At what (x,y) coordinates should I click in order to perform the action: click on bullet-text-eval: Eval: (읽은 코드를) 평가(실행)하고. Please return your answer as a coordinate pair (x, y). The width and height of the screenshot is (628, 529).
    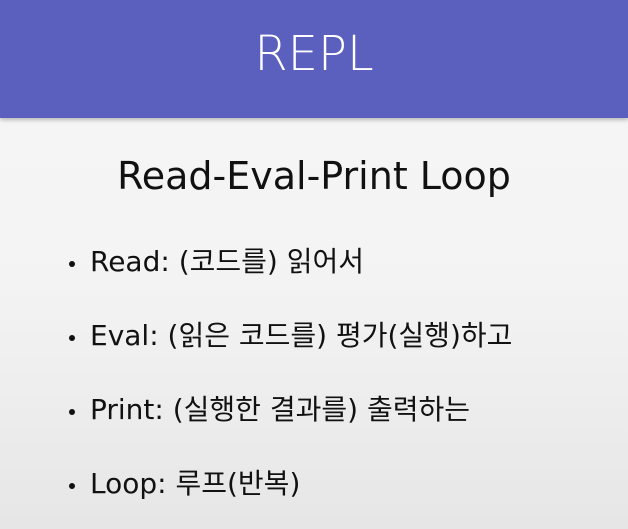
    Looking at the image, I should click on (301, 335).